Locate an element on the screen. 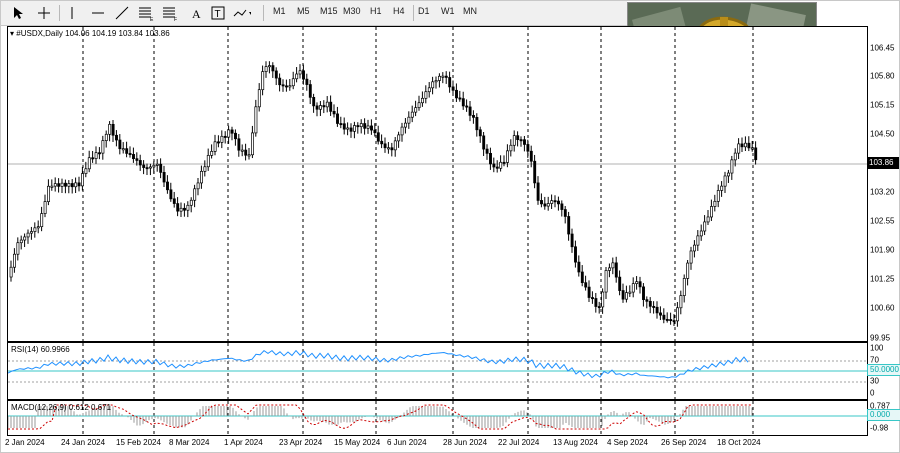 This screenshot has height=453, width=900. date-axis-label: 18 Oct 2024 is located at coordinates (739, 442).